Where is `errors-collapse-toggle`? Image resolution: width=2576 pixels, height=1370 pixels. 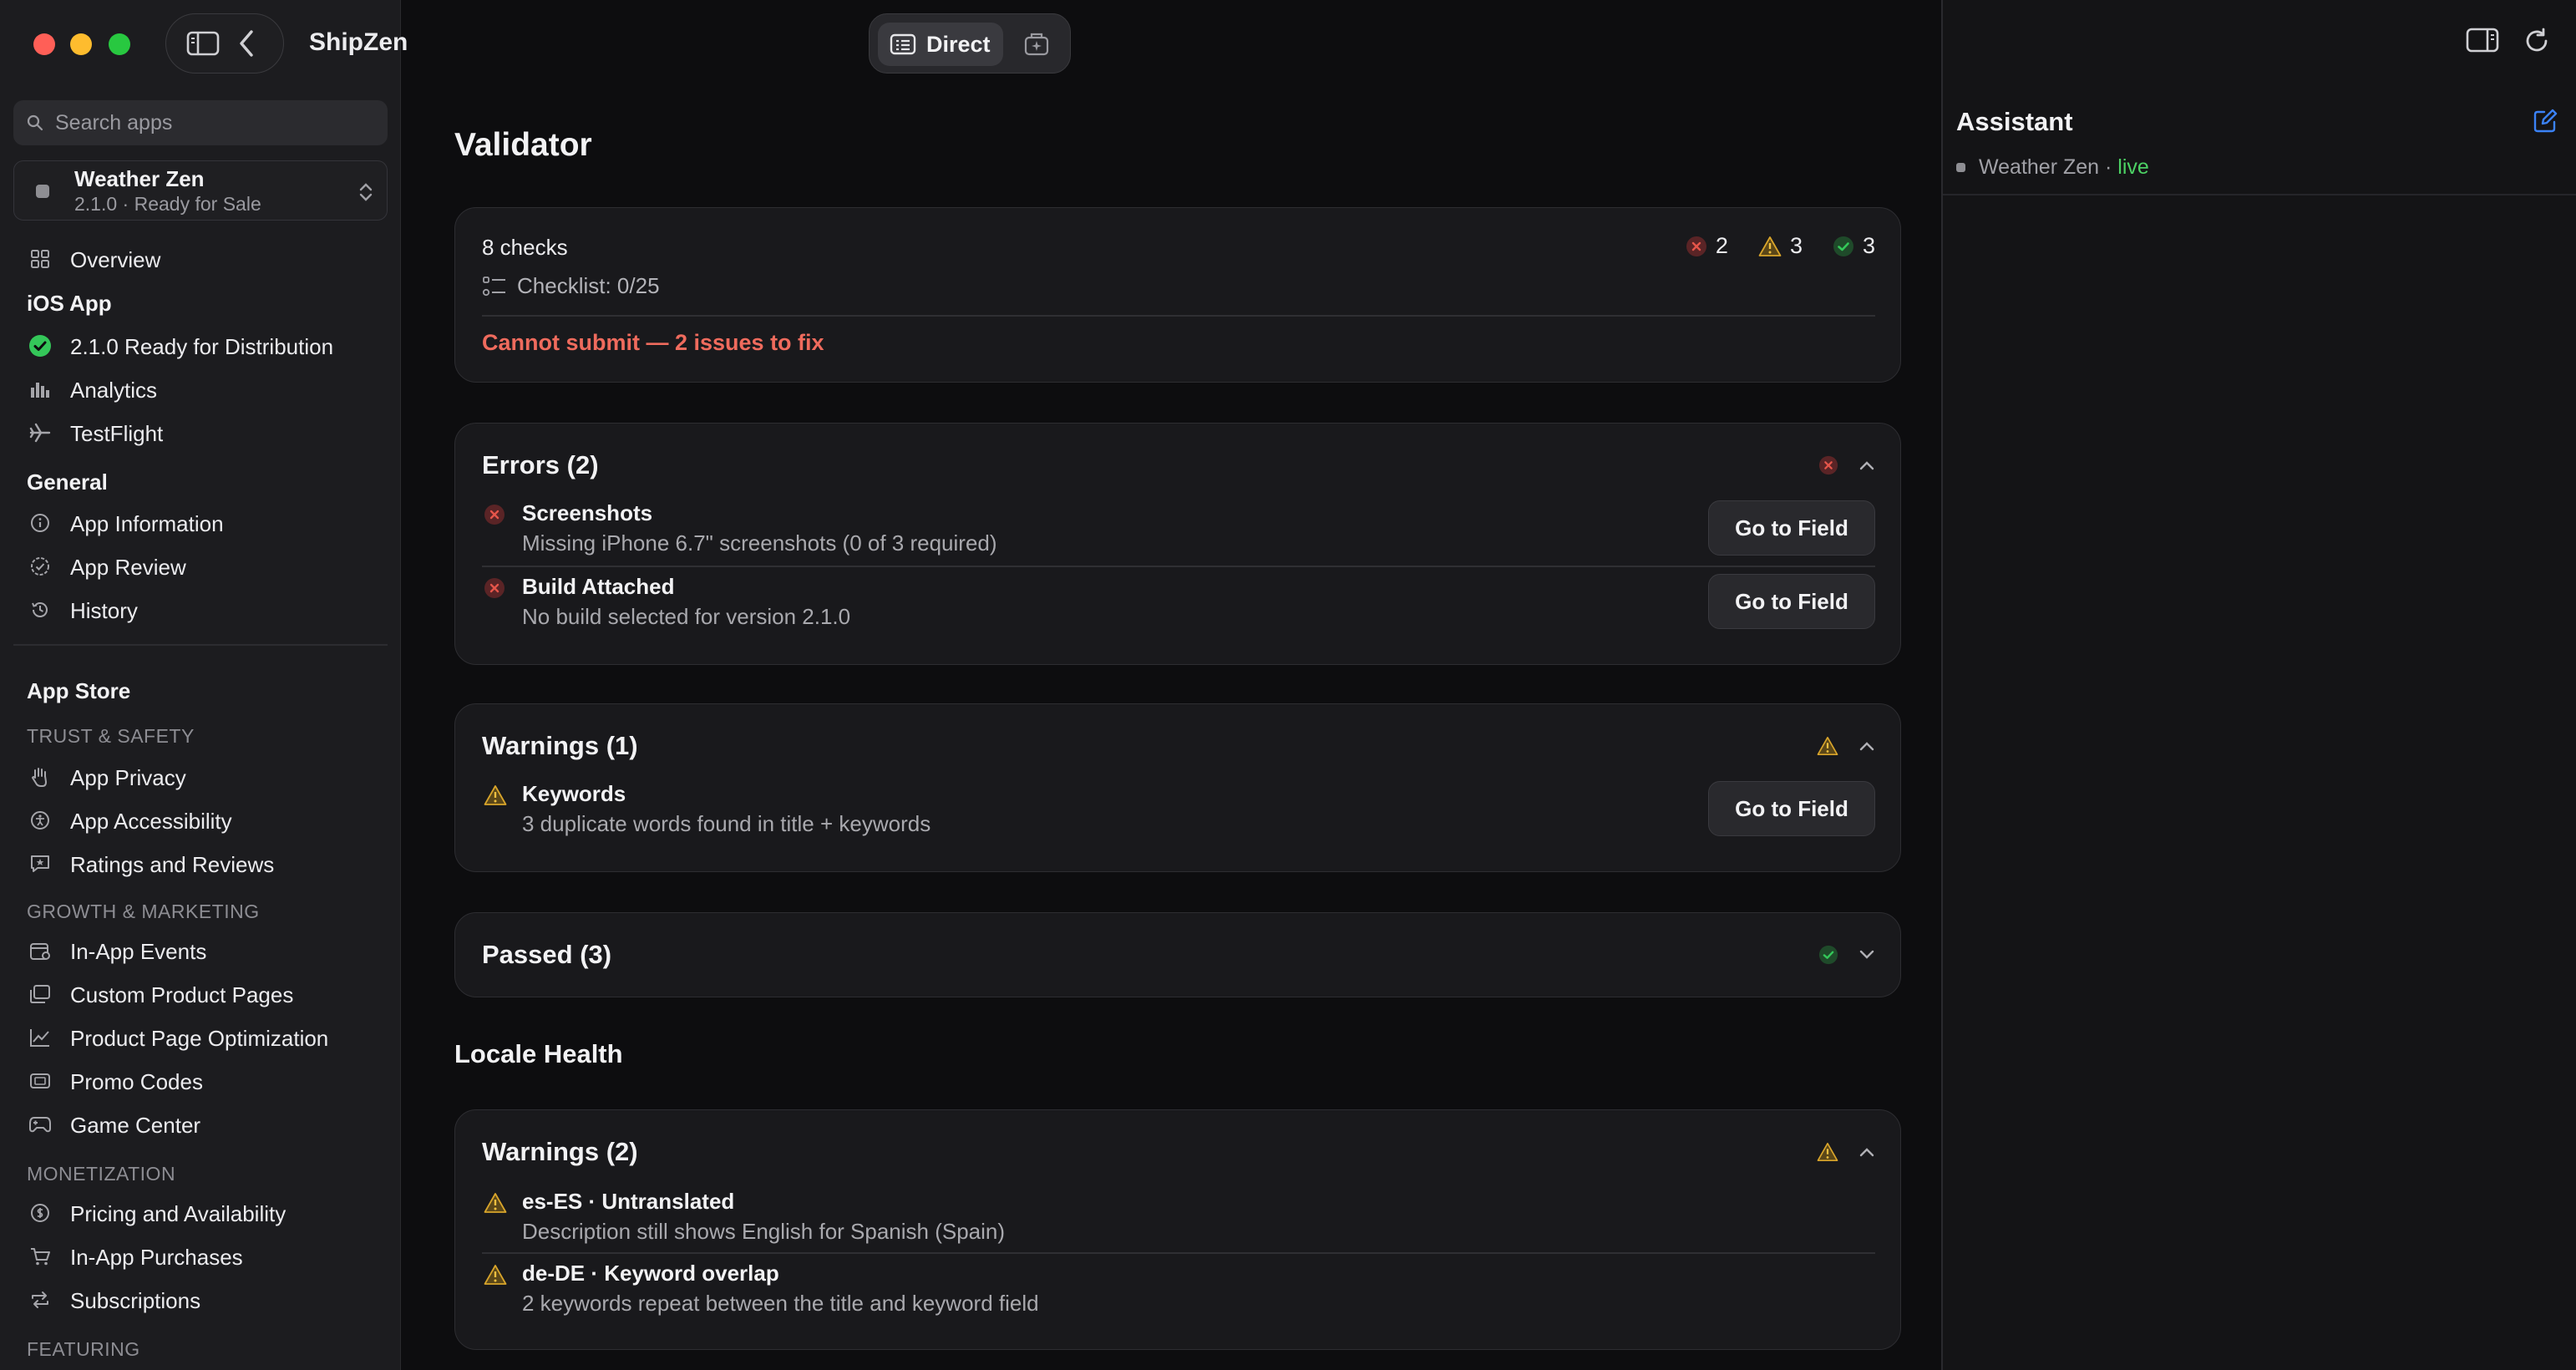
errors-collapse-toggle is located at coordinates (1846, 465).